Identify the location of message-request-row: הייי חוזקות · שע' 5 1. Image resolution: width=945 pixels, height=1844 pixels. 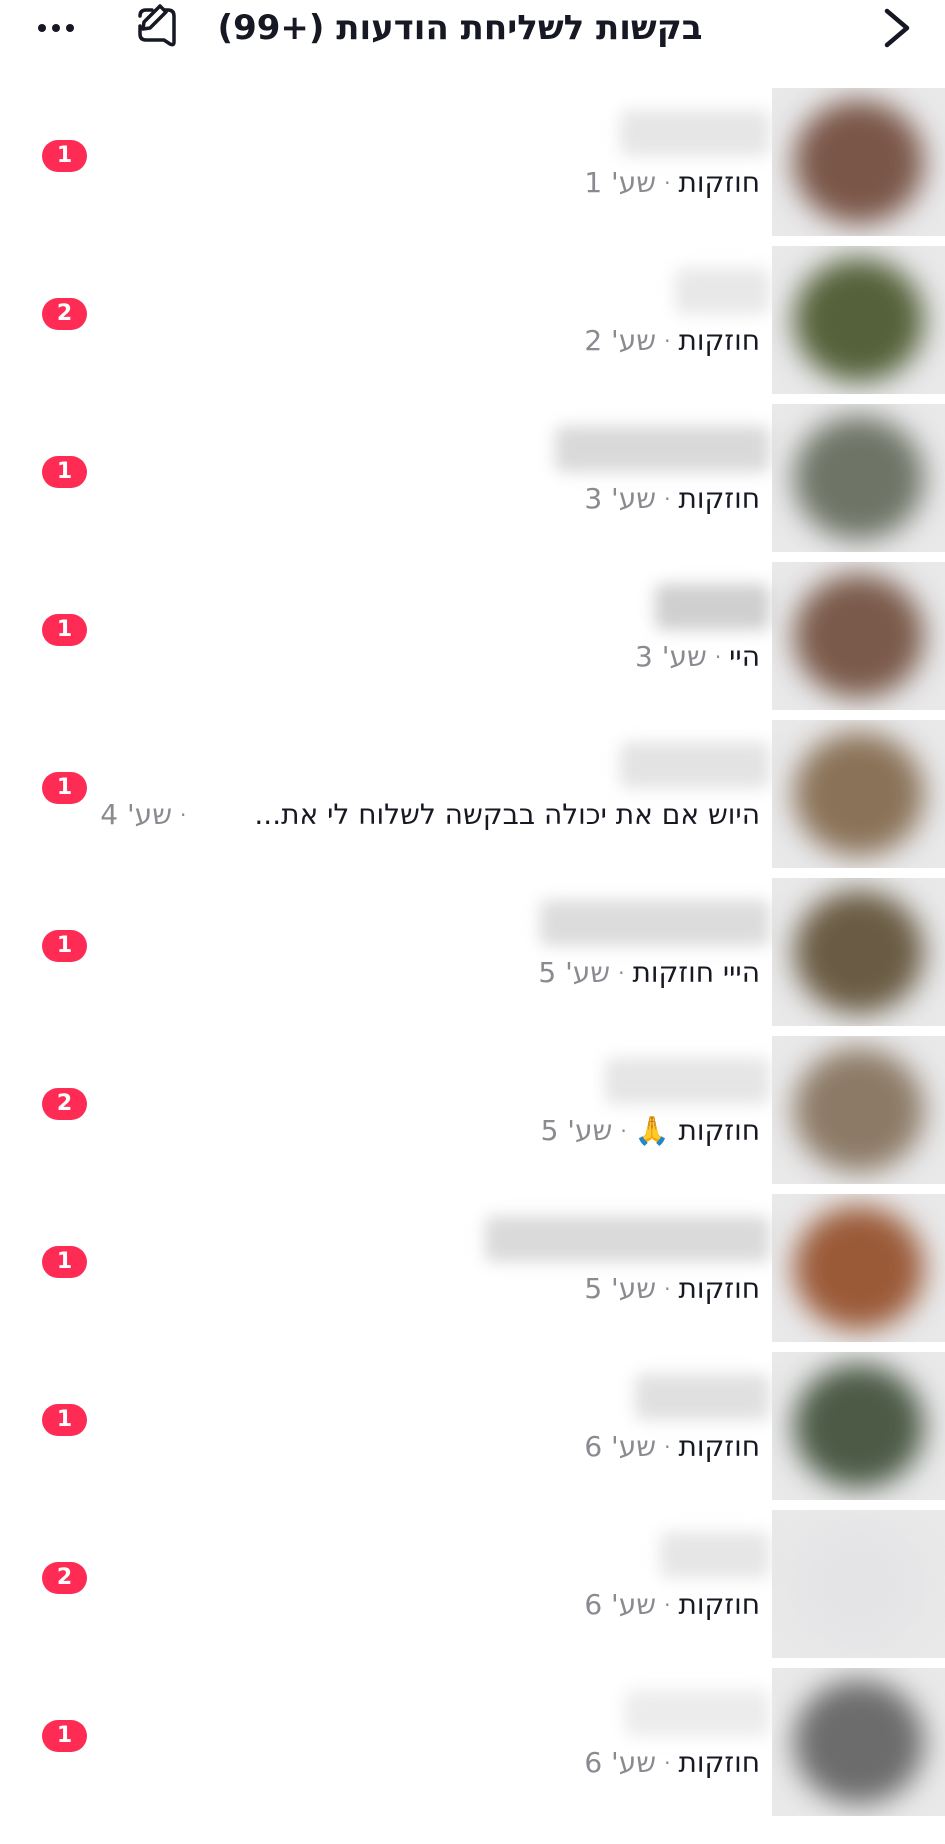
(472, 953).